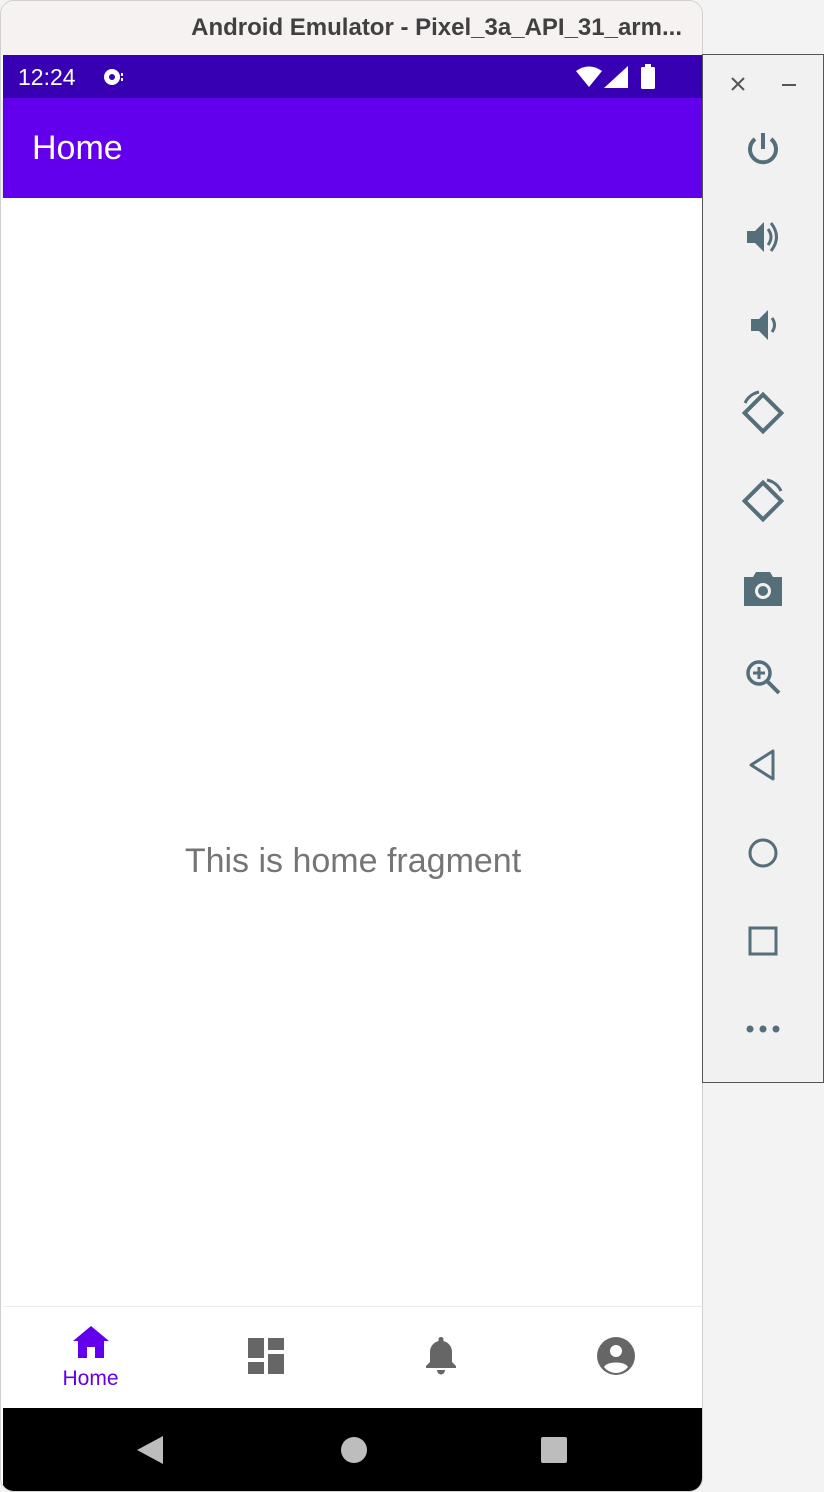 The image size is (824, 1492). What do you see at coordinates (353, 861) in the screenshot?
I see `home-message: This is home fragment` at bounding box center [353, 861].